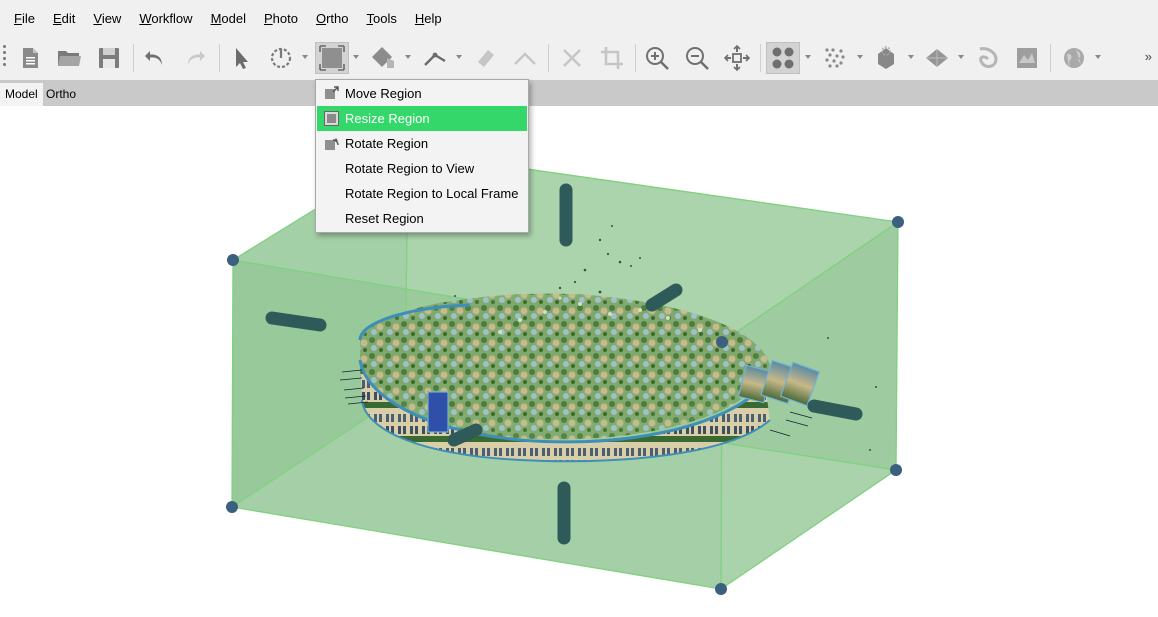  What do you see at coordinates (432, 193) in the screenshot?
I see `menu-item-label: Rotate Region to Local Frame` at bounding box center [432, 193].